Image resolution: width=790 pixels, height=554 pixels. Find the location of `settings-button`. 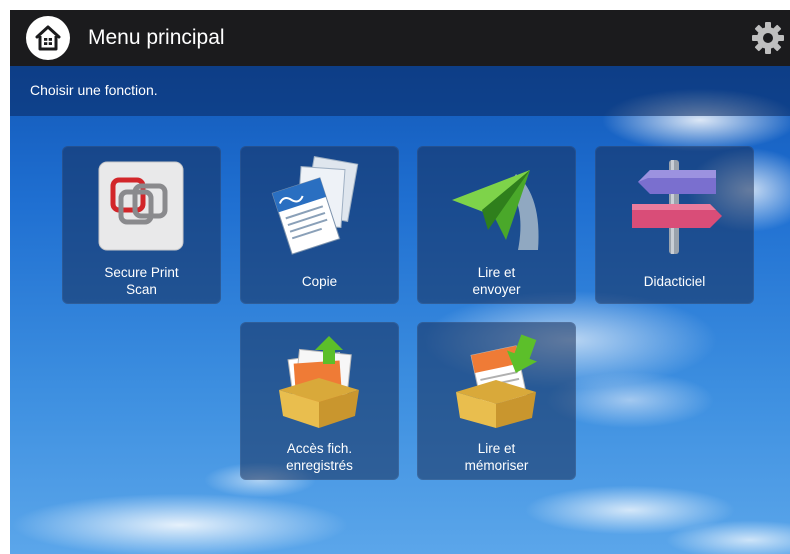

settings-button is located at coordinates (768, 38).